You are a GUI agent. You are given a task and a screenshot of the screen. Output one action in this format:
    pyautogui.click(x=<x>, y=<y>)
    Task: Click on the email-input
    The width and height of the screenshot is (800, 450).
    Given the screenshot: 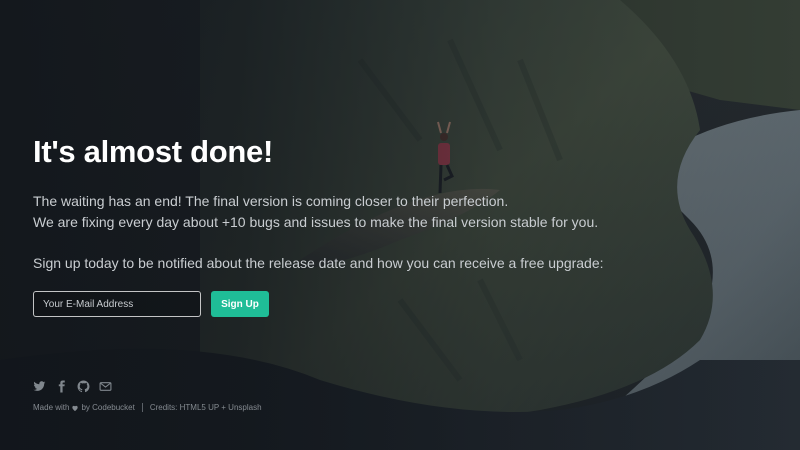 What is the action you would take?
    pyautogui.click(x=117, y=304)
    